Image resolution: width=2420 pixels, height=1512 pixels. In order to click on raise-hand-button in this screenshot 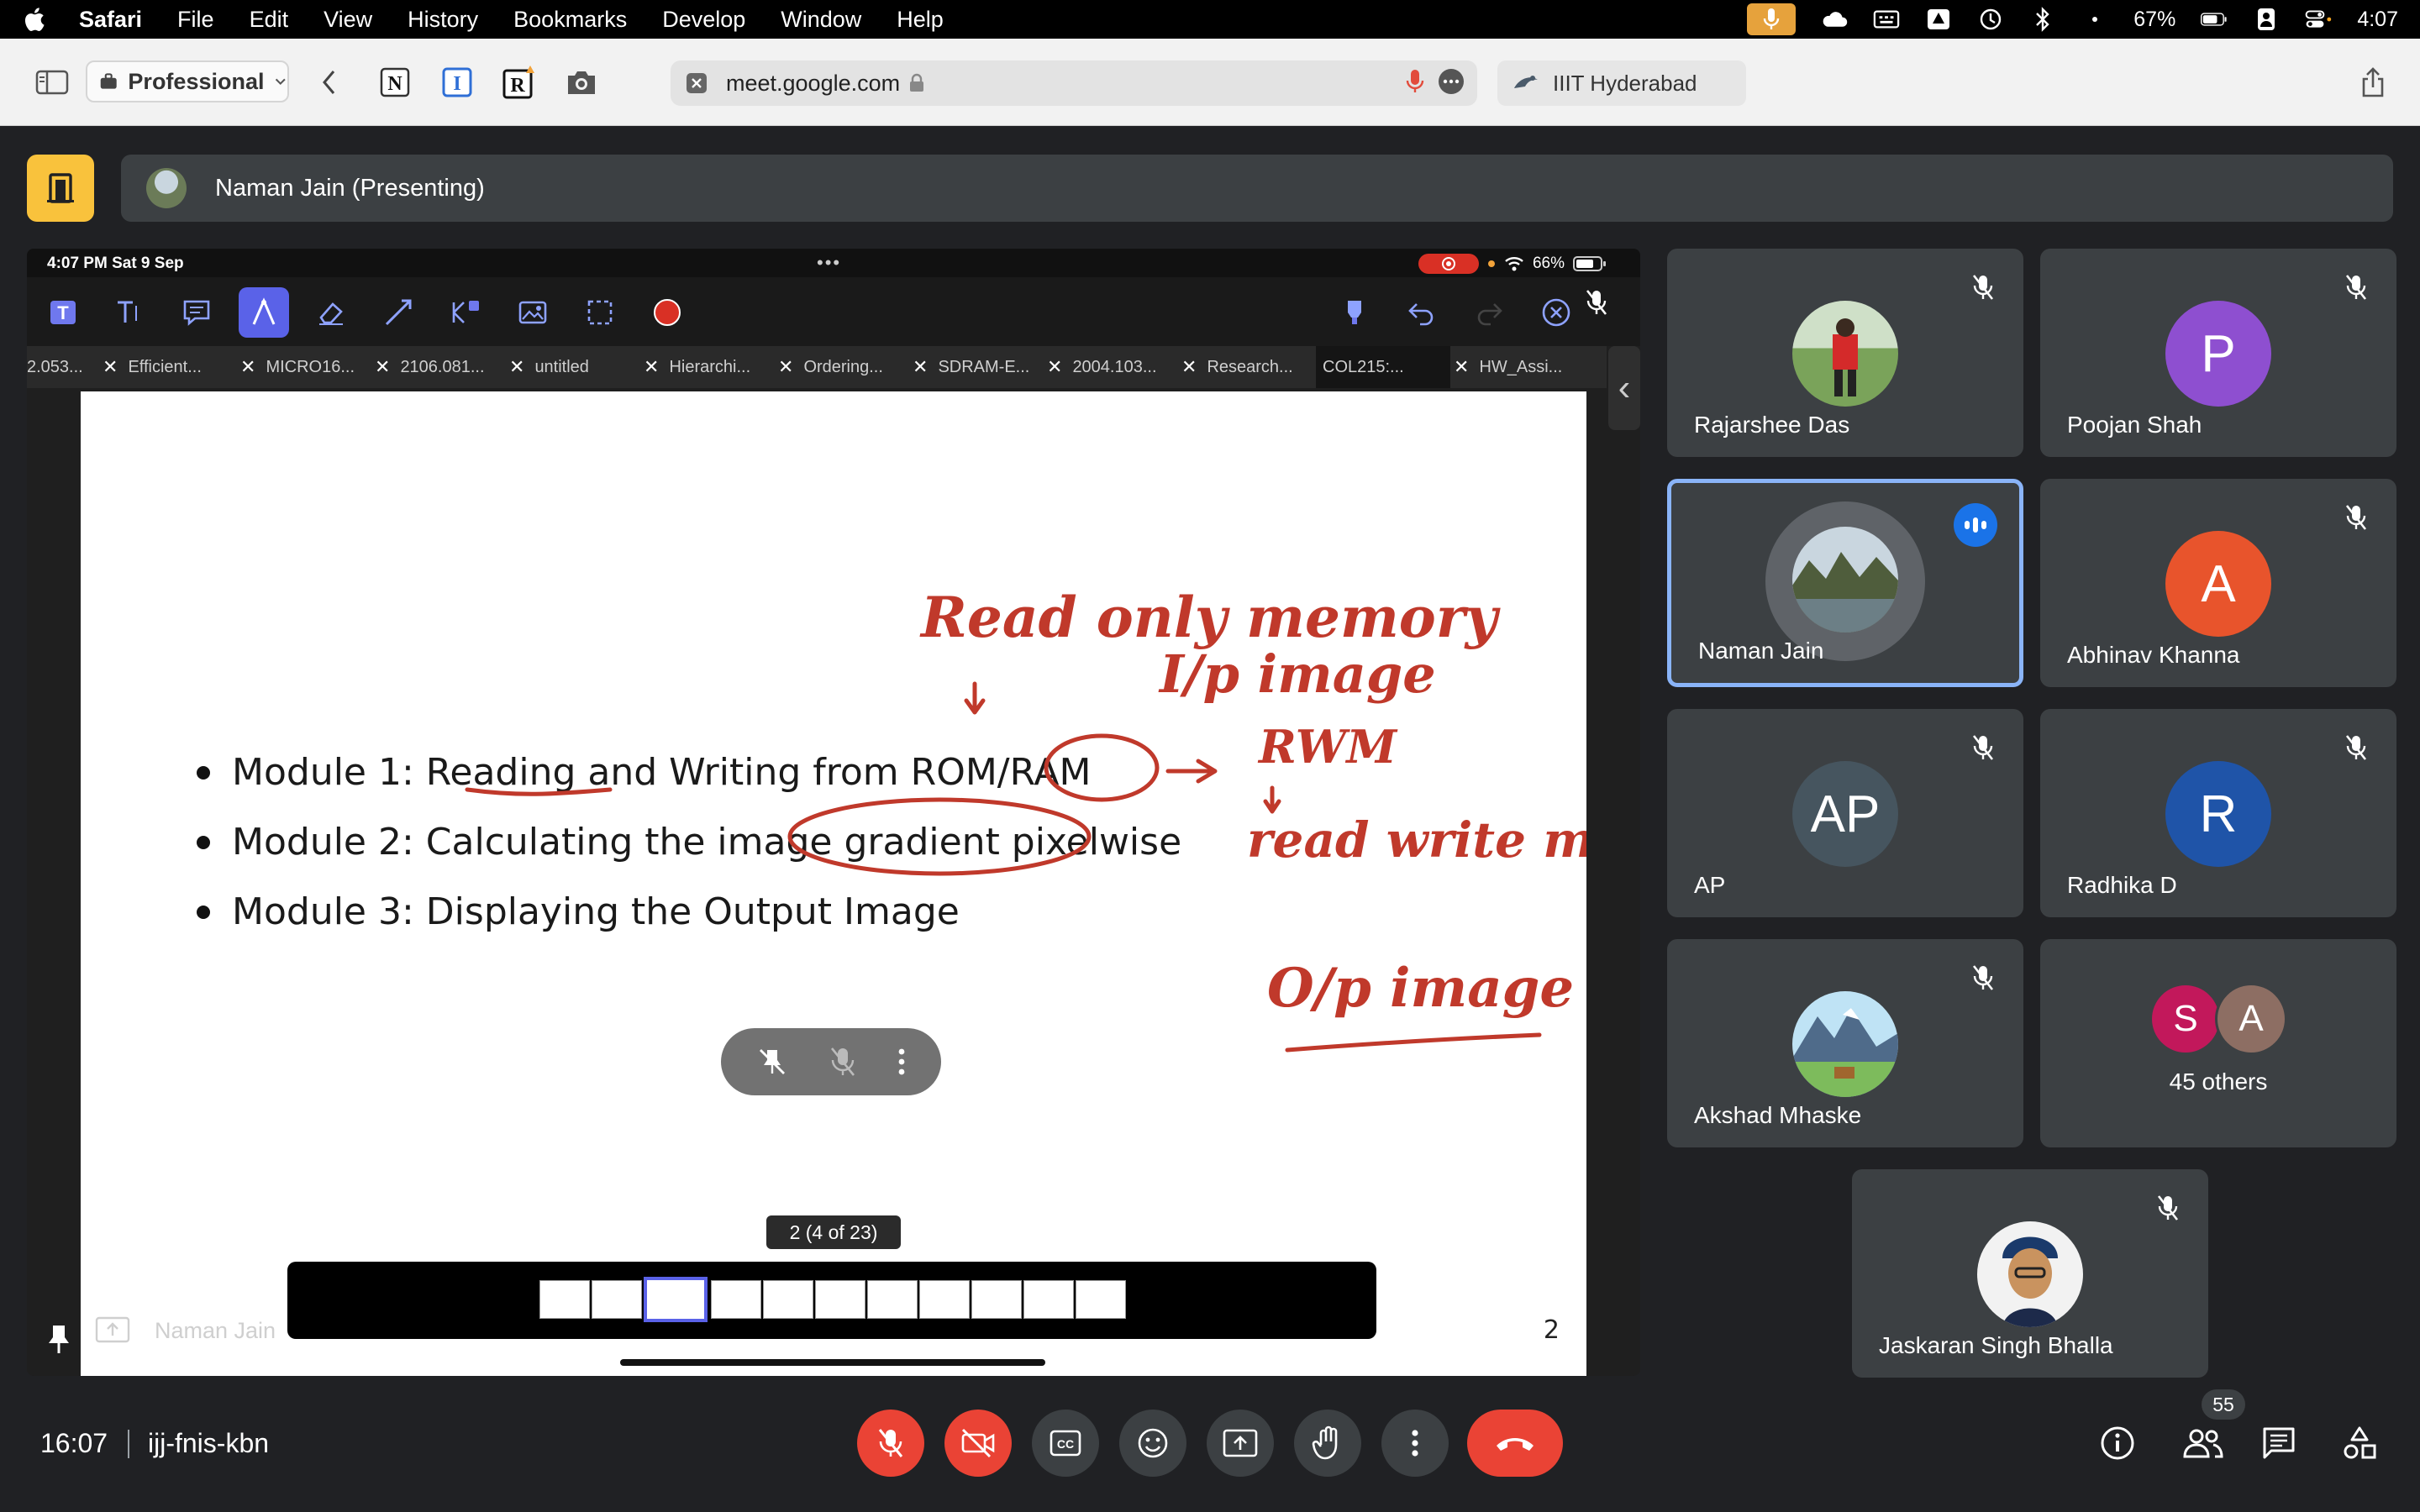, I will do `click(1327, 1443)`.